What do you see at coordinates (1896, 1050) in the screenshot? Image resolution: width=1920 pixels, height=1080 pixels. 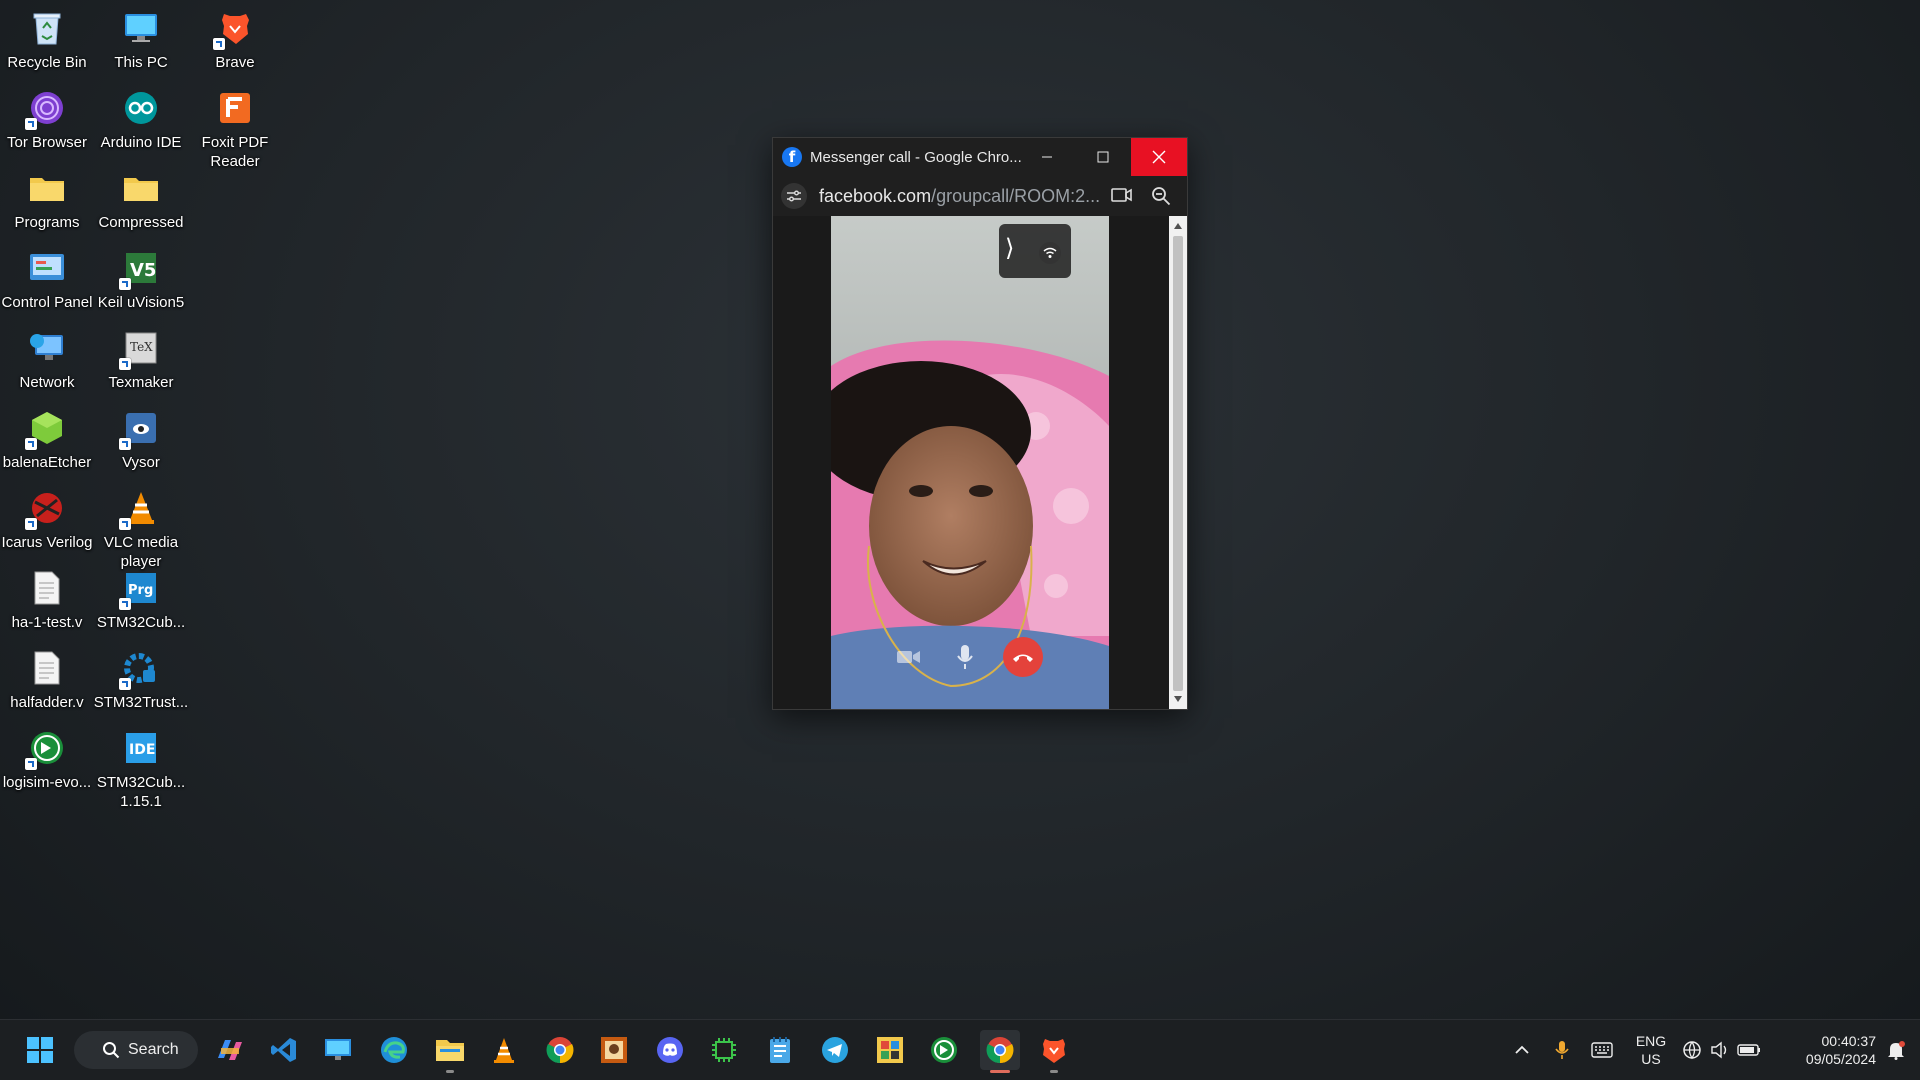 I see `notifications-button` at bounding box center [1896, 1050].